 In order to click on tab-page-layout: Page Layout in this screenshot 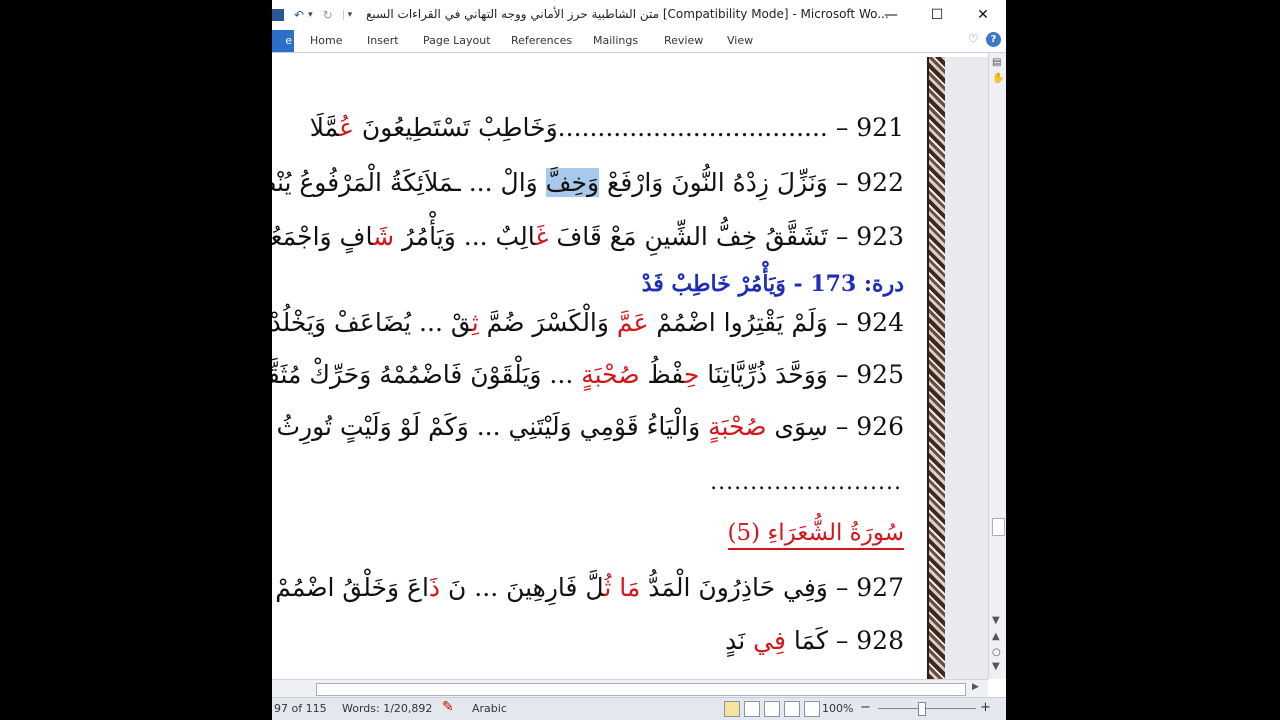, I will do `click(457, 40)`.